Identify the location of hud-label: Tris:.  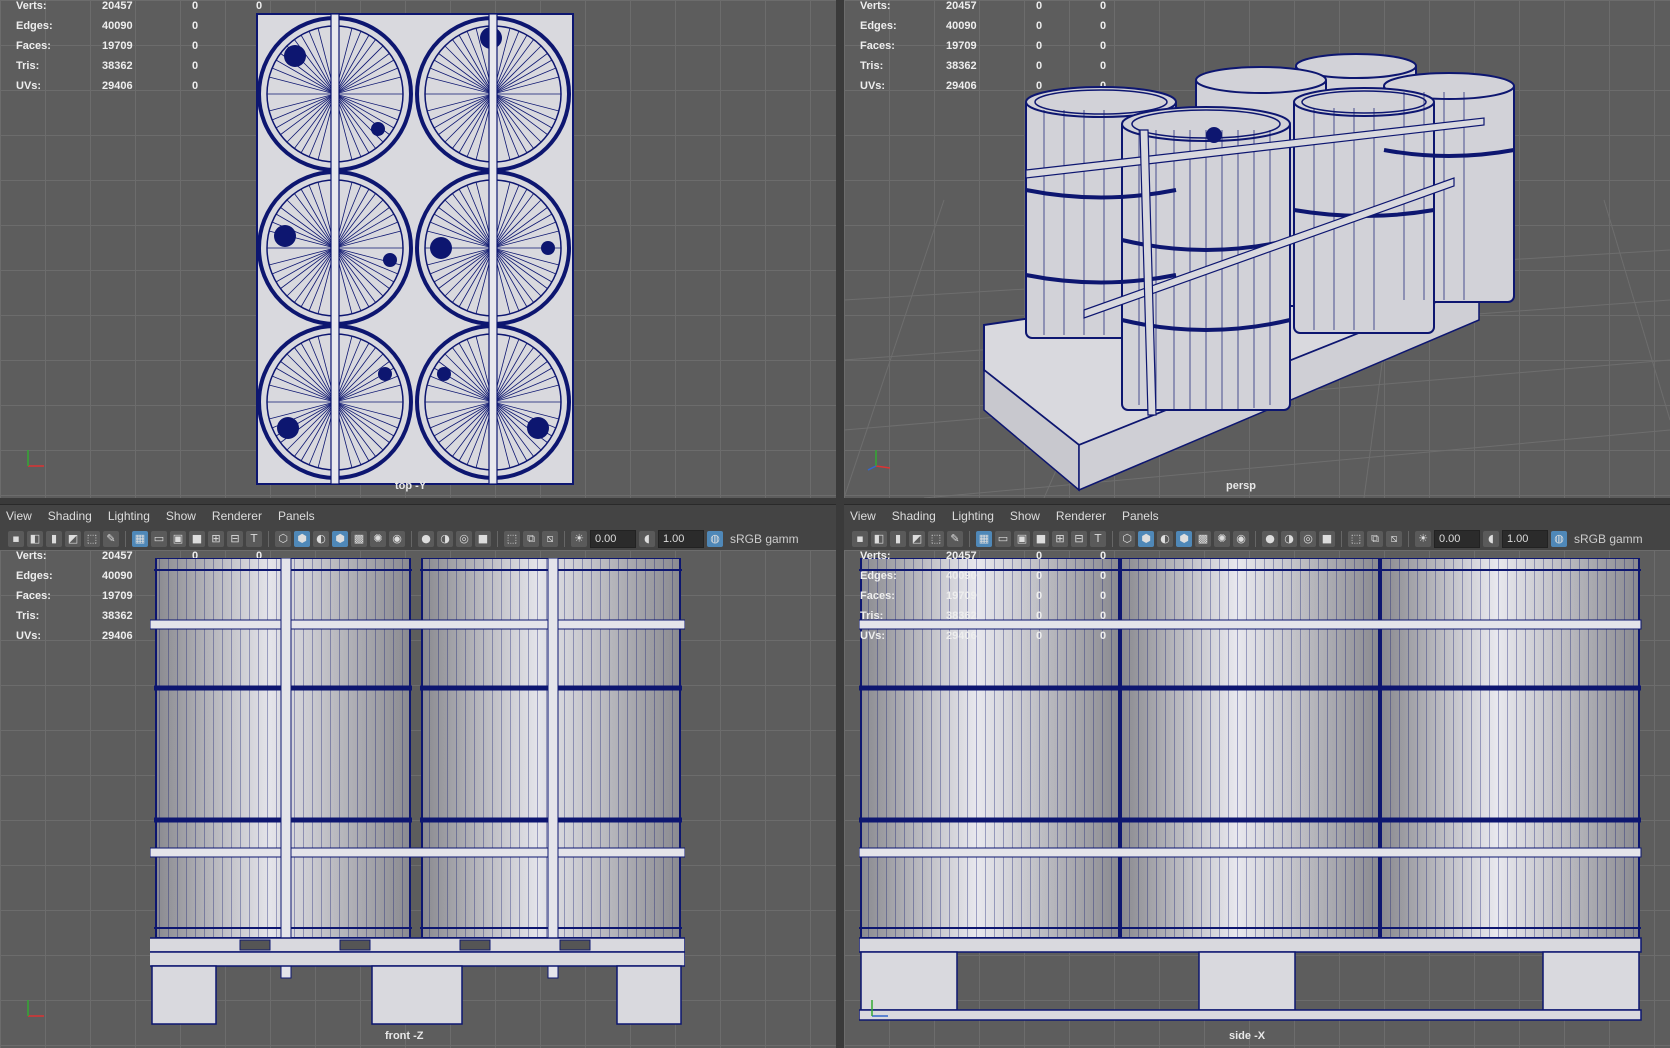
(28, 66).